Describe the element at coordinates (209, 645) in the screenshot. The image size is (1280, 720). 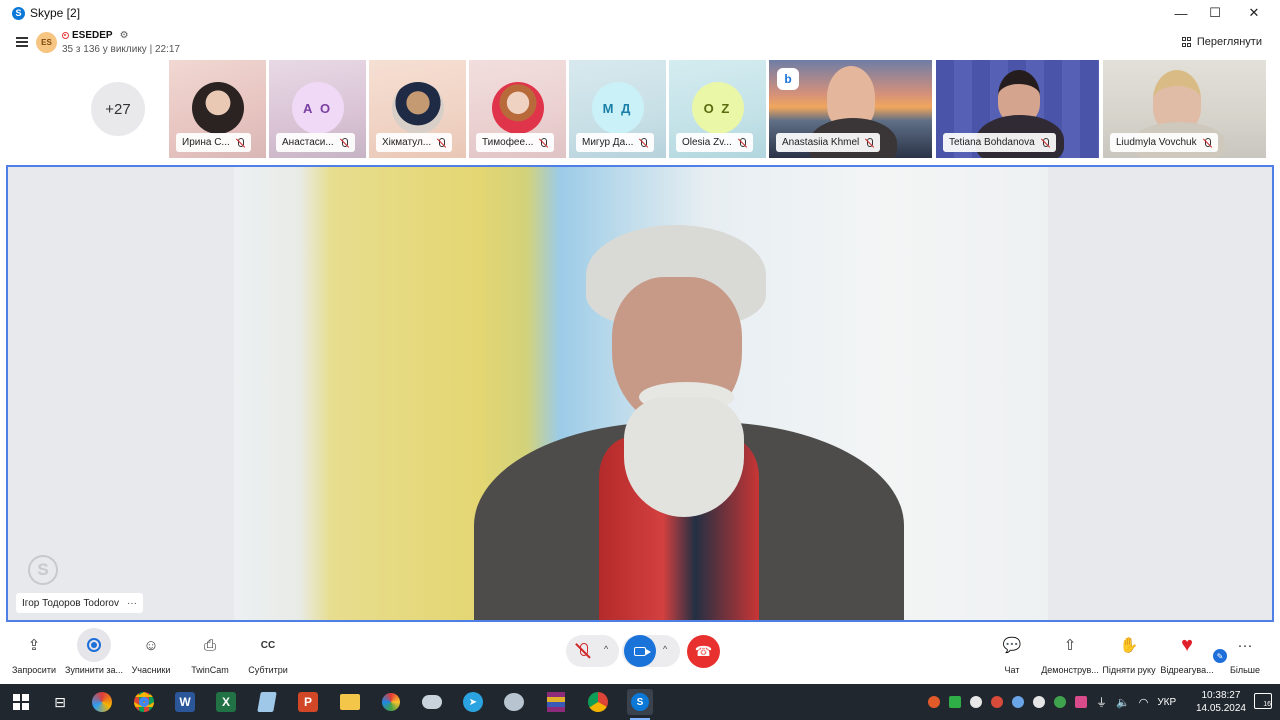
I see `camera-plus-icon: ⎙` at that location.